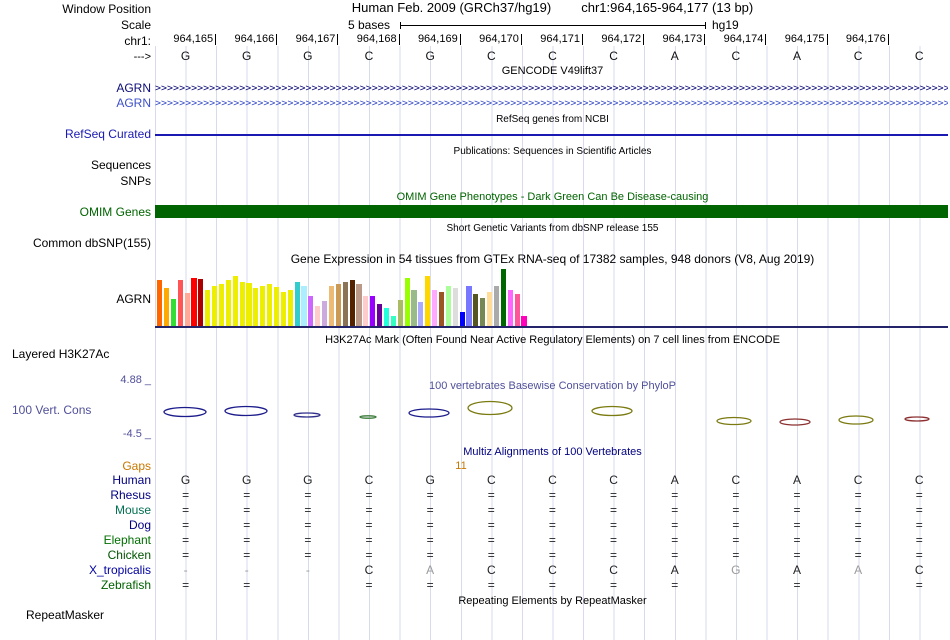  What do you see at coordinates (75, 103) in the screenshot?
I see `gene-label-agrn-2: AGRN` at bounding box center [75, 103].